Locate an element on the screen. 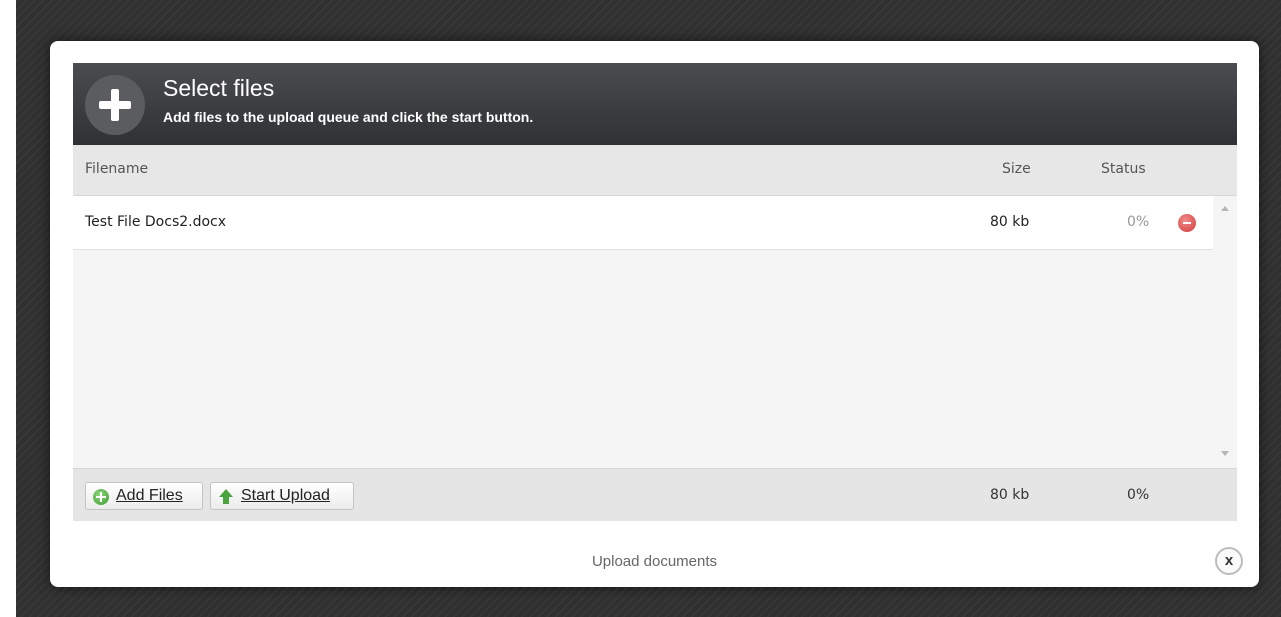 The image size is (1281, 617). remove-file-icon is located at coordinates (1187, 223).